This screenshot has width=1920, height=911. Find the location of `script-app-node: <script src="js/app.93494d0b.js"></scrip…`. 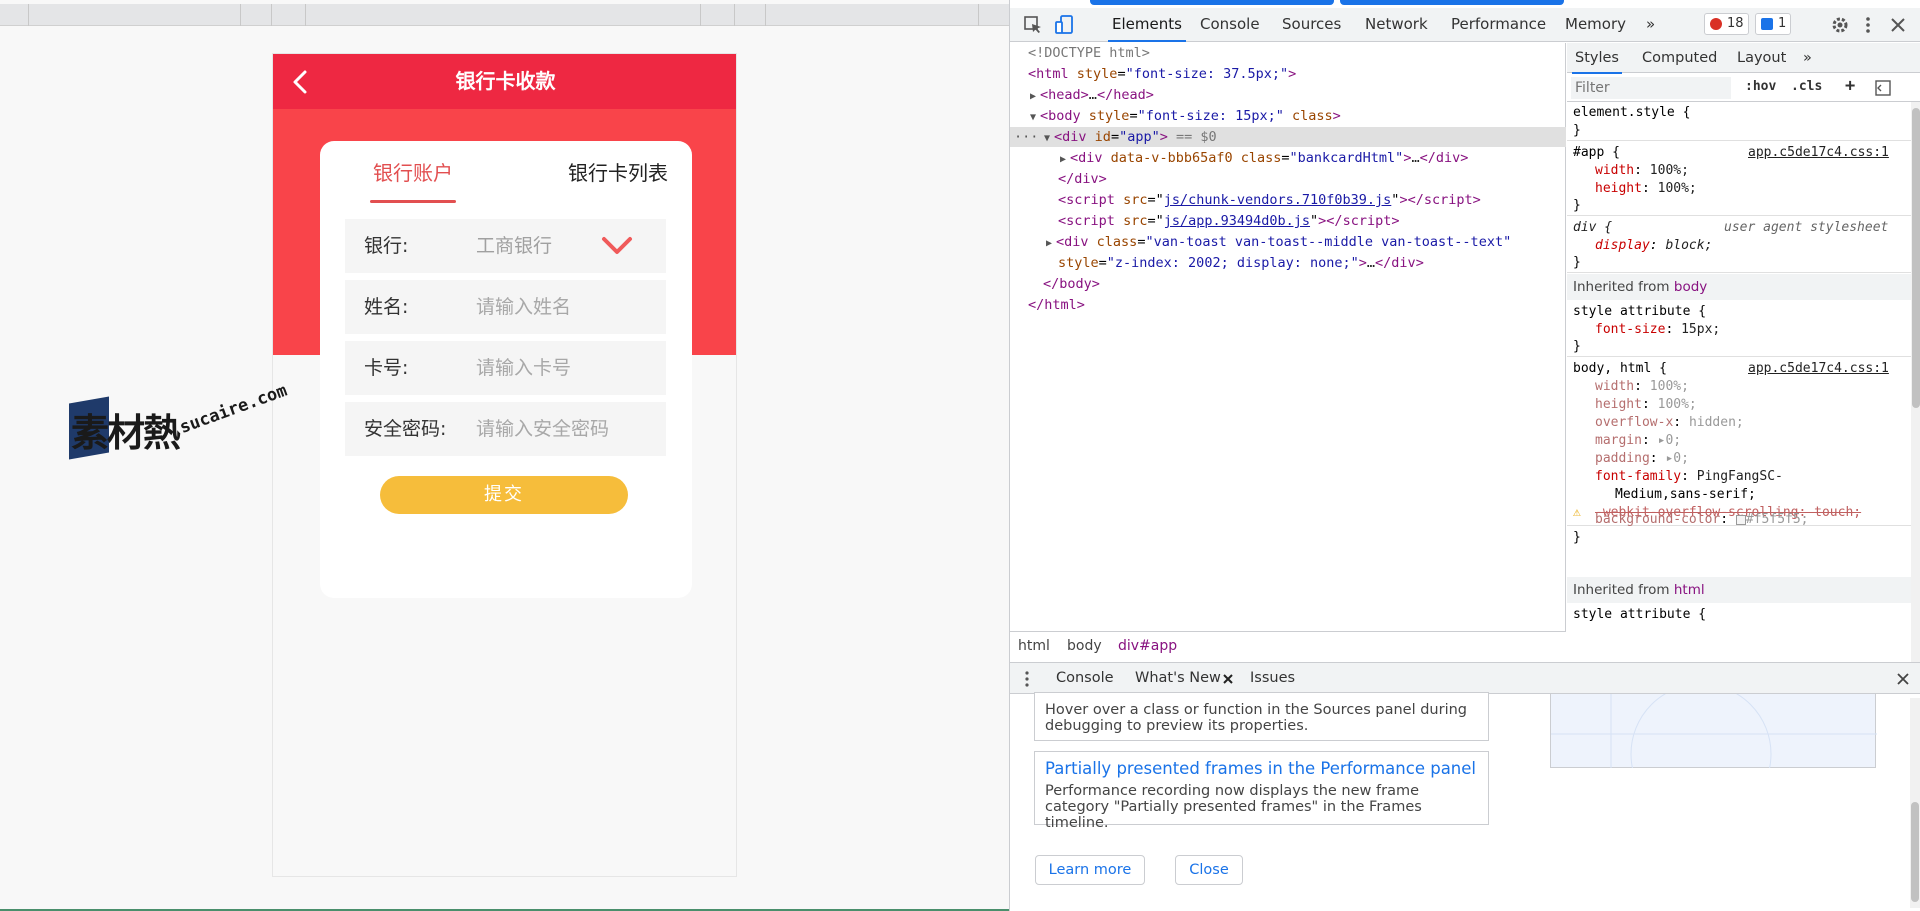

script-app-node: <script src="js/app.93494d0b.js"></scrip… is located at coordinates (1228, 221).